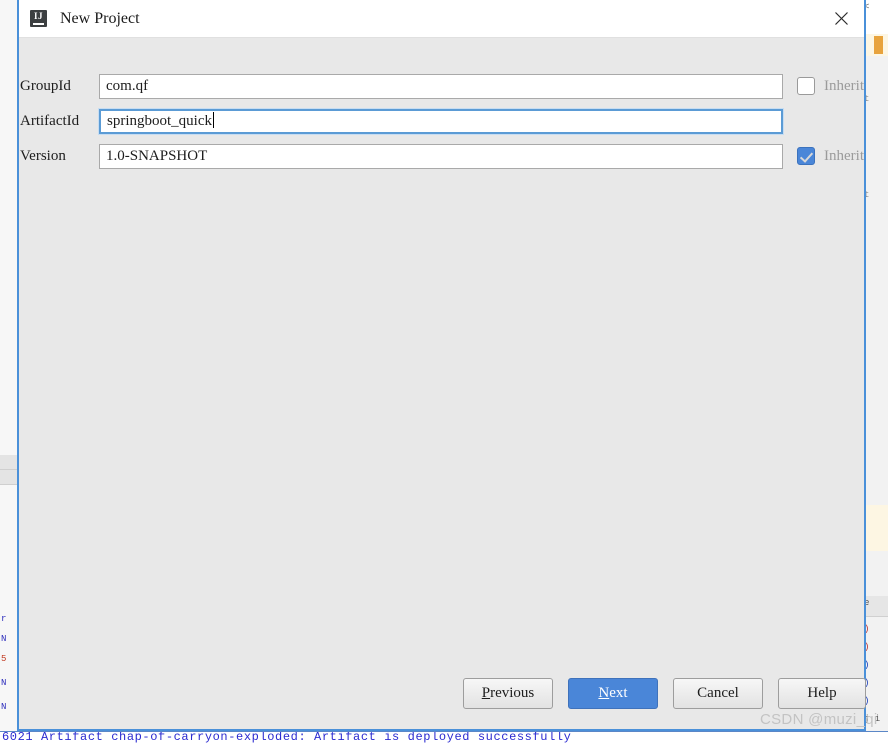 Image resolution: width=888 pixels, height=744 pixels. What do you see at coordinates (441, 86) in the screenshot?
I see `groupid-input: com.qf` at bounding box center [441, 86].